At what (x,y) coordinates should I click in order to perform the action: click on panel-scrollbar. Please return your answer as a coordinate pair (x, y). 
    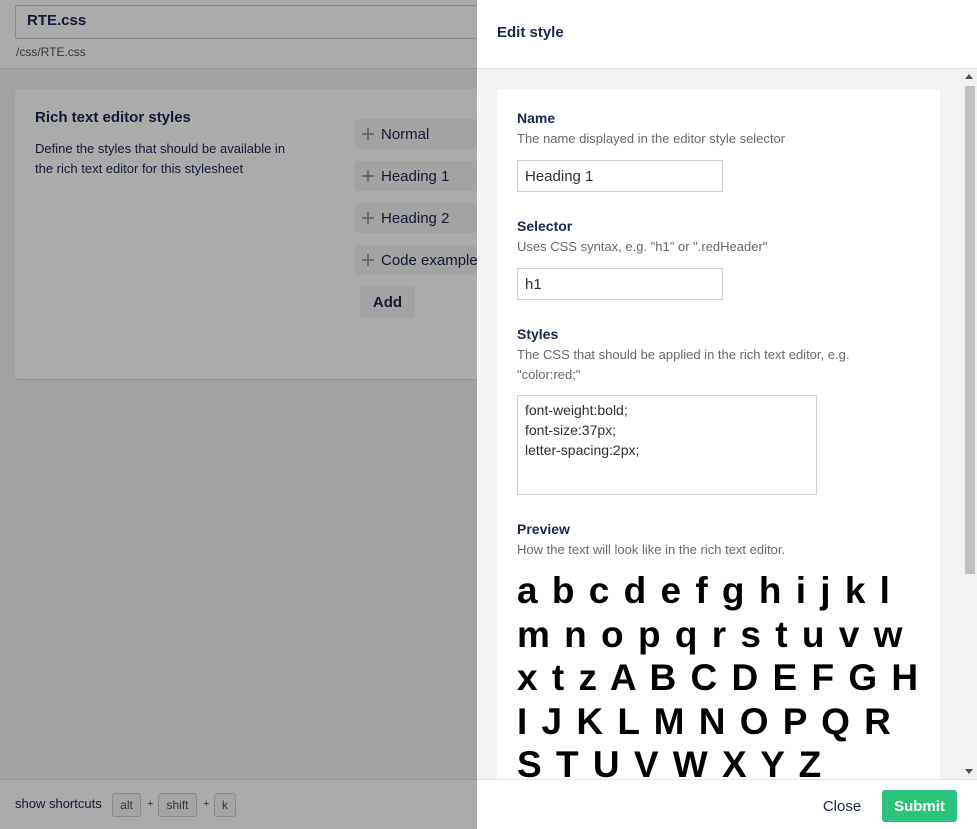
    Looking at the image, I should click on (969, 424).